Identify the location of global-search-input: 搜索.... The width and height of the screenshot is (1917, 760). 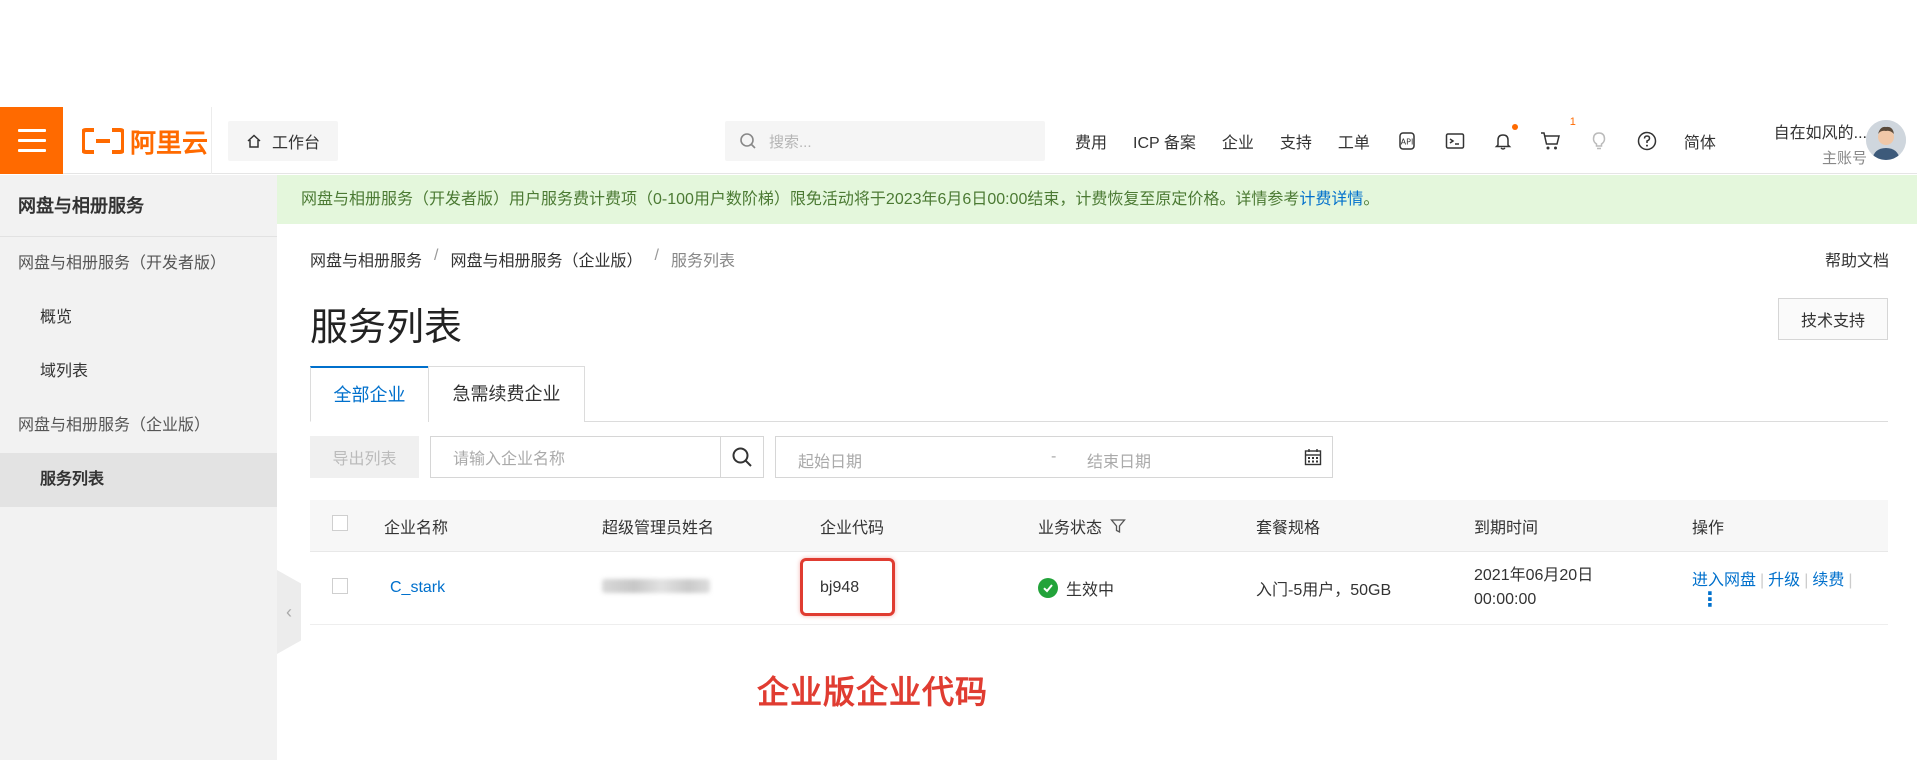
(885, 141).